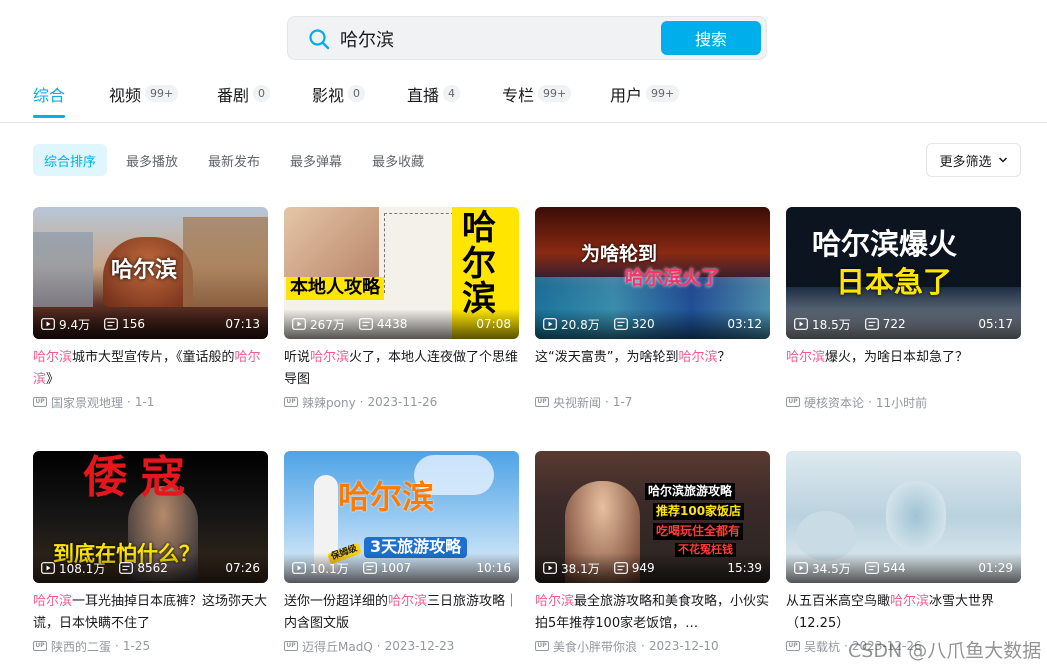 The width and height of the screenshot is (1047, 669). Describe the element at coordinates (626, 95) in the screenshot. I see `tab-label: 用户` at that location.